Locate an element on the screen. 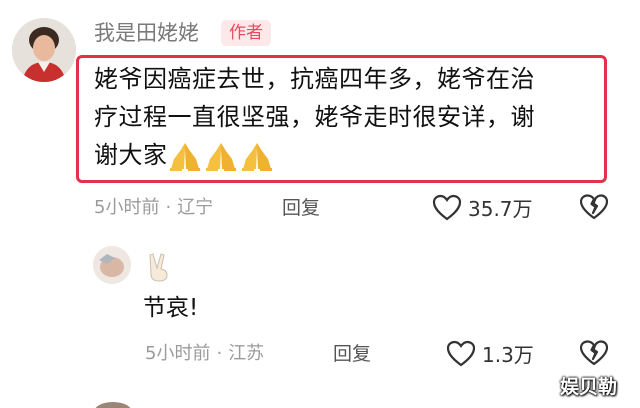 The image size is (640, 408). like-count: 35.7万 is located at coordinates (500, 209).